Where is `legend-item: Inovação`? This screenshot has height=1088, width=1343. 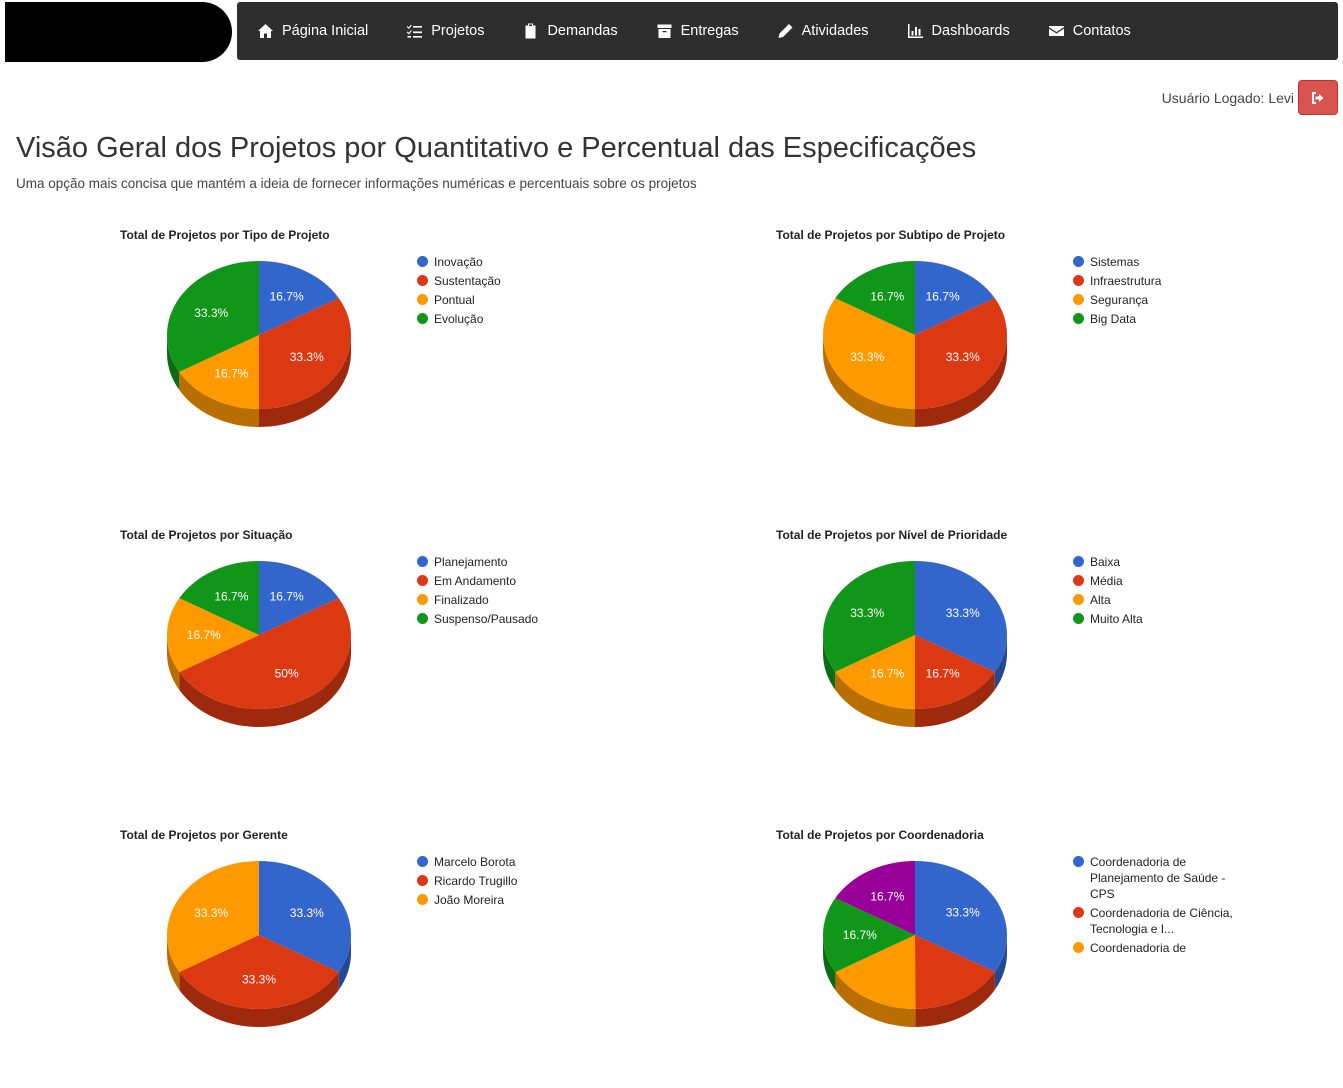 legend-item: Inovação is located at coordinates (502, 262).